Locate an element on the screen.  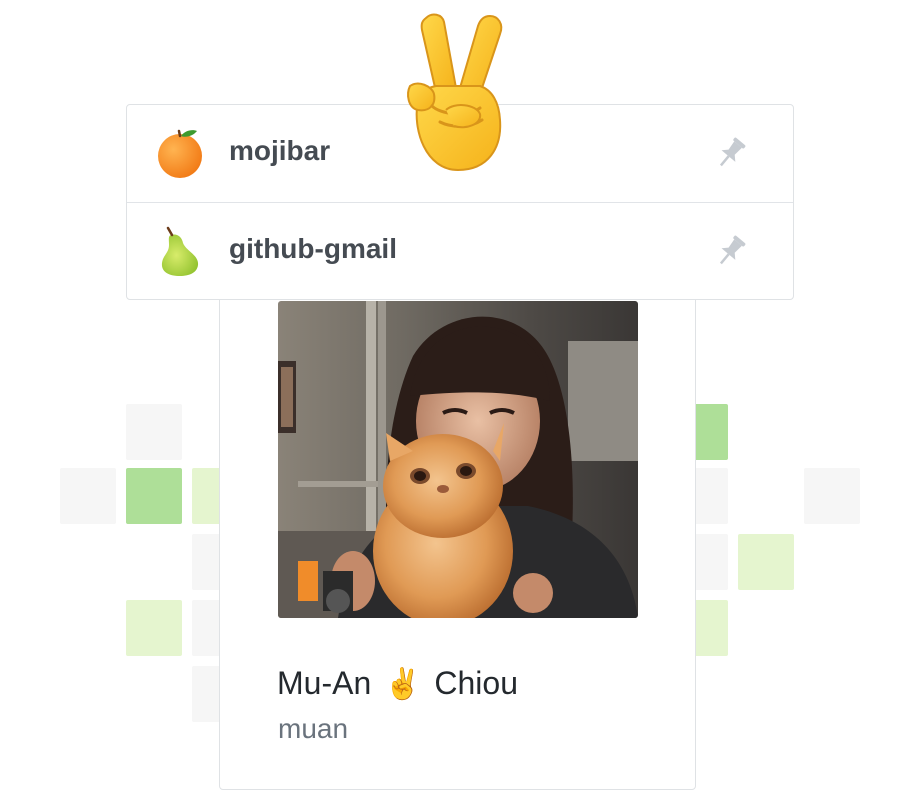
repo-name: mojibar is located at coordinates (279, 151).